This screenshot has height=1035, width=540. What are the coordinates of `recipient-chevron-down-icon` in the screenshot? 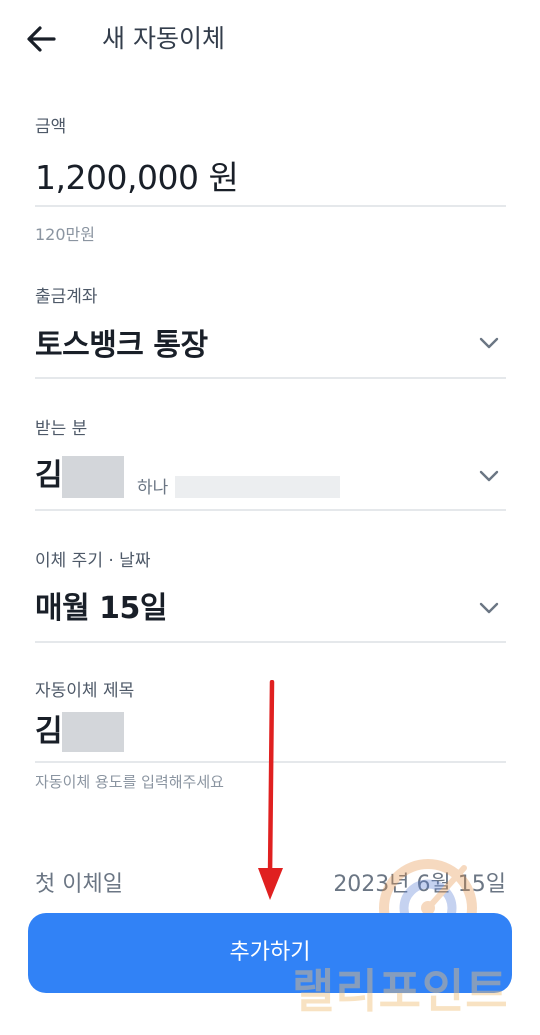 It's located at (489, 476).